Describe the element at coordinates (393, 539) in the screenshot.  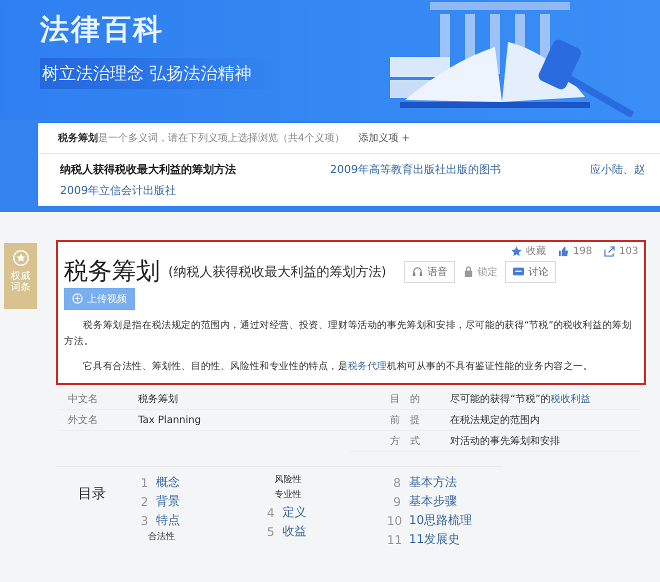
I see `toc-number: 11` at that location.